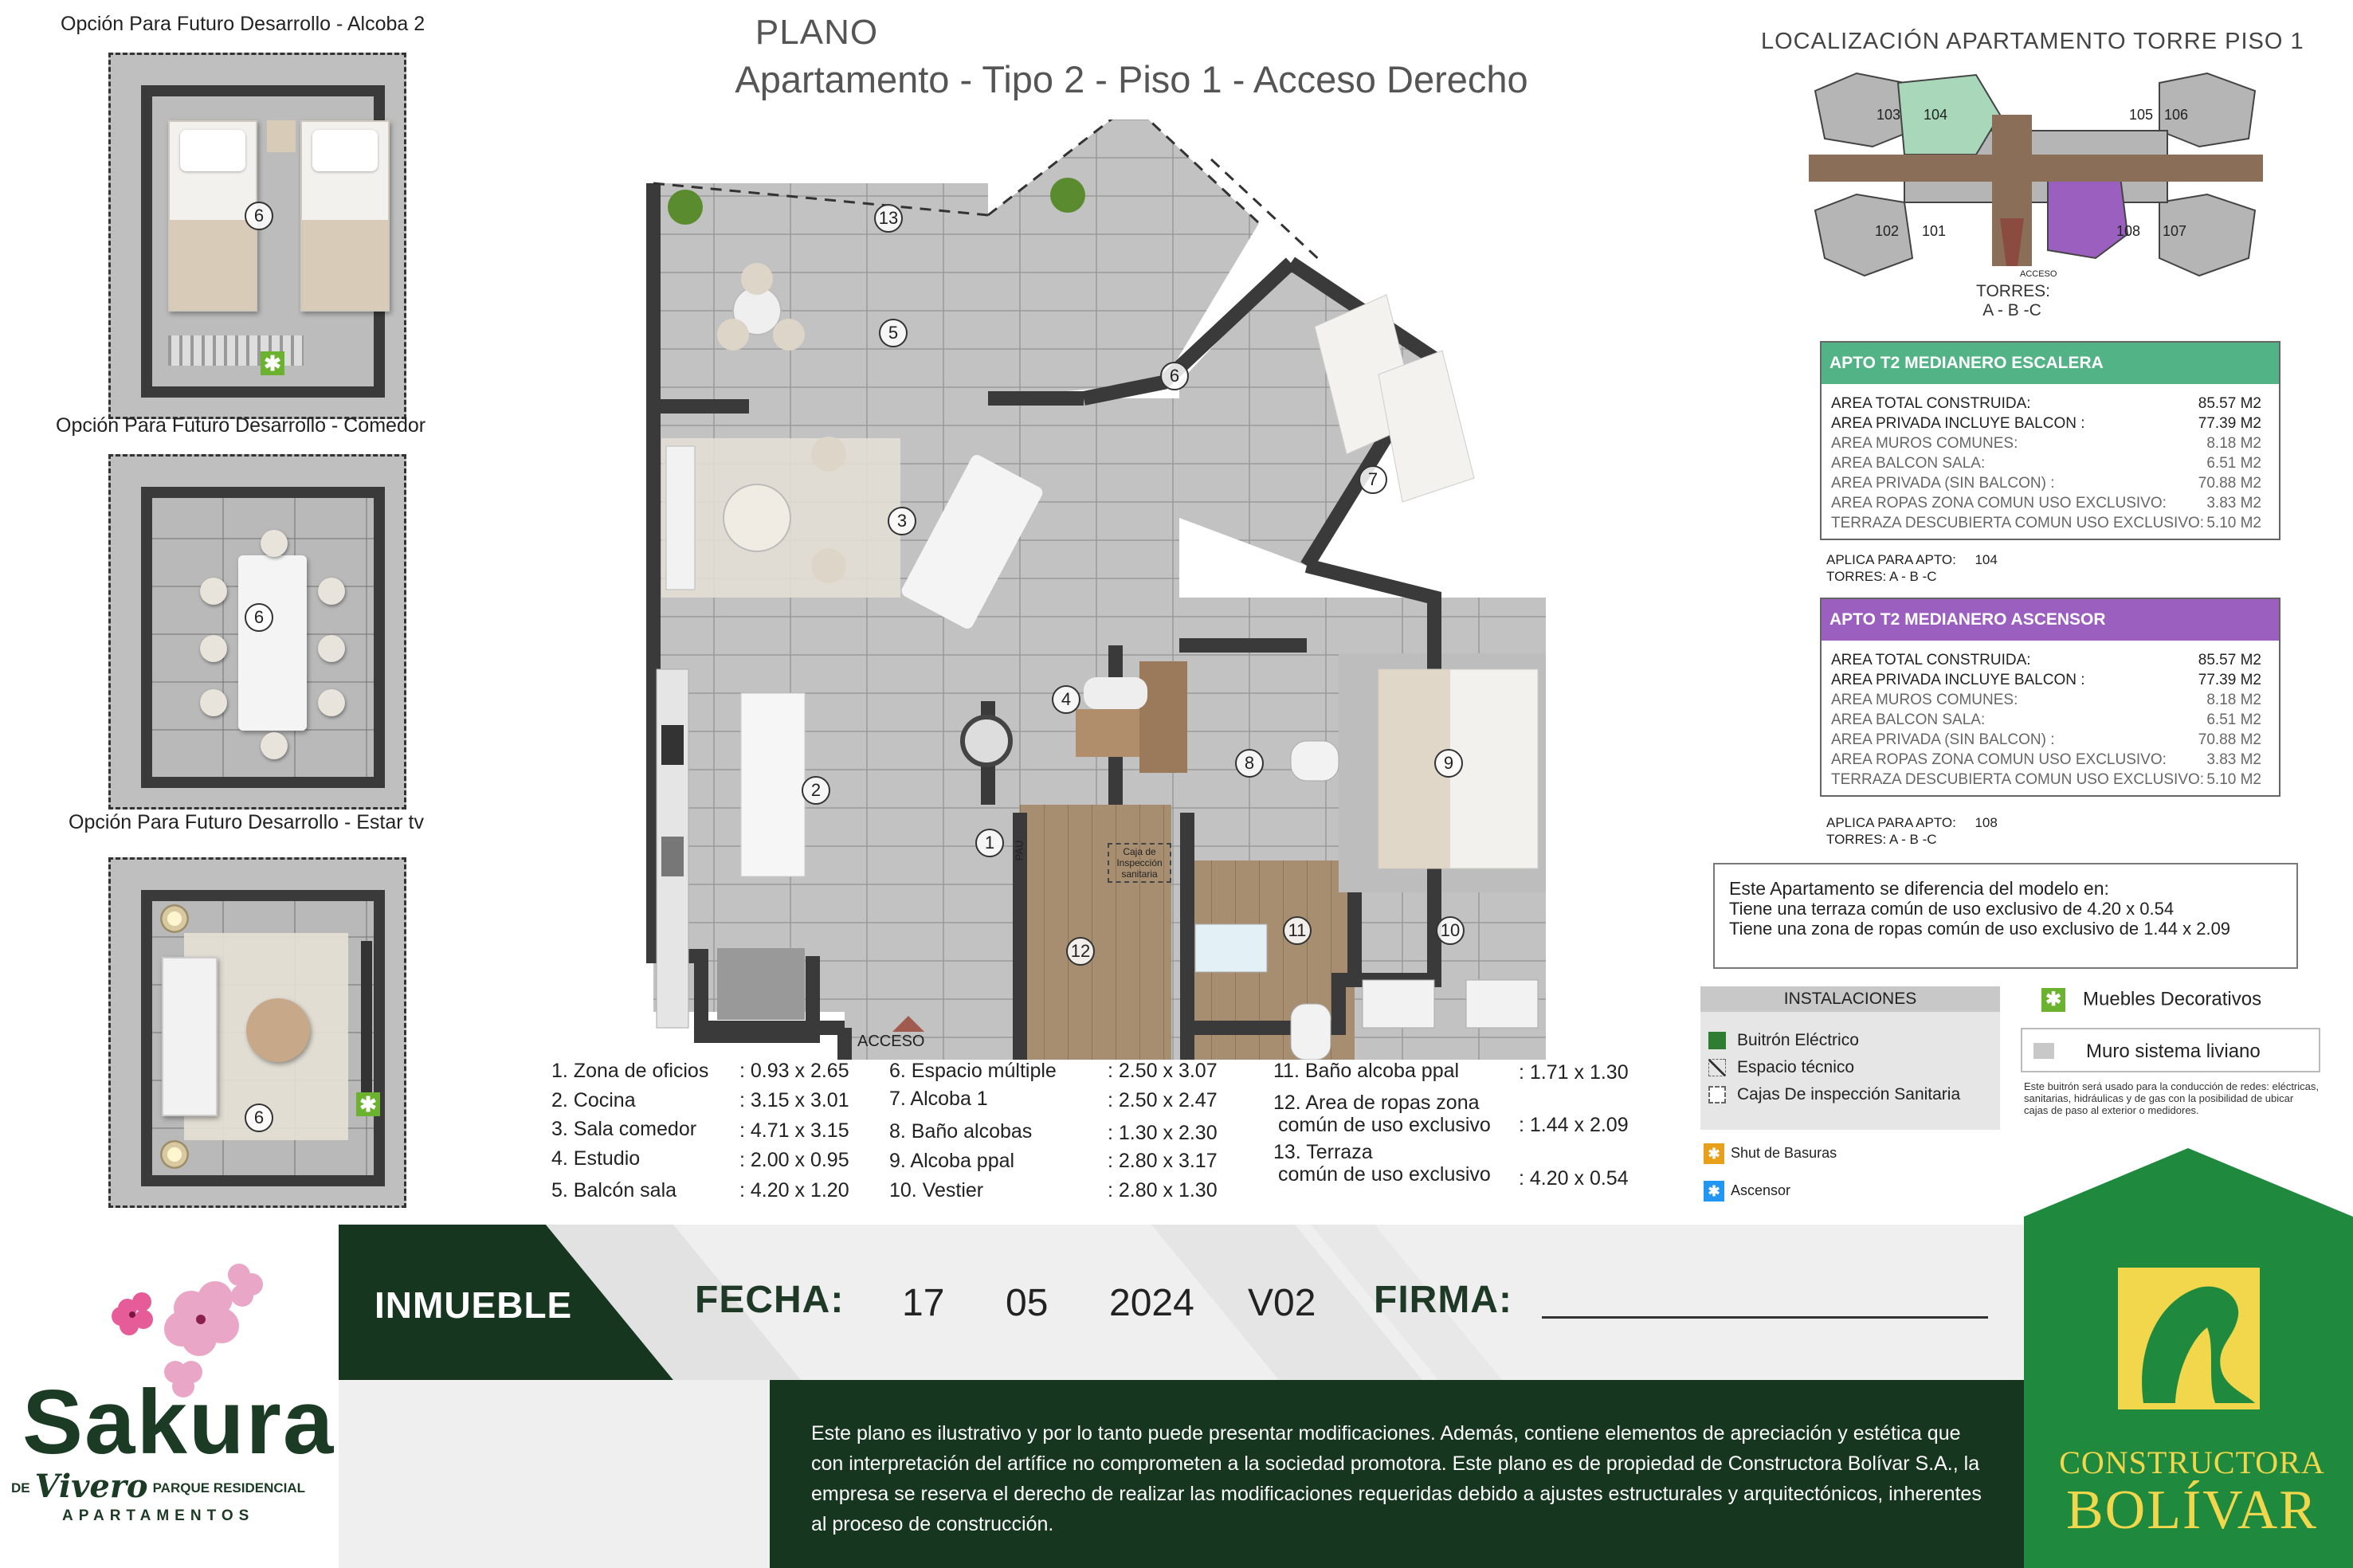 This screenshot has height=1568, width=2353. I want to click on plan-title: PLANO, so click(817, 32).